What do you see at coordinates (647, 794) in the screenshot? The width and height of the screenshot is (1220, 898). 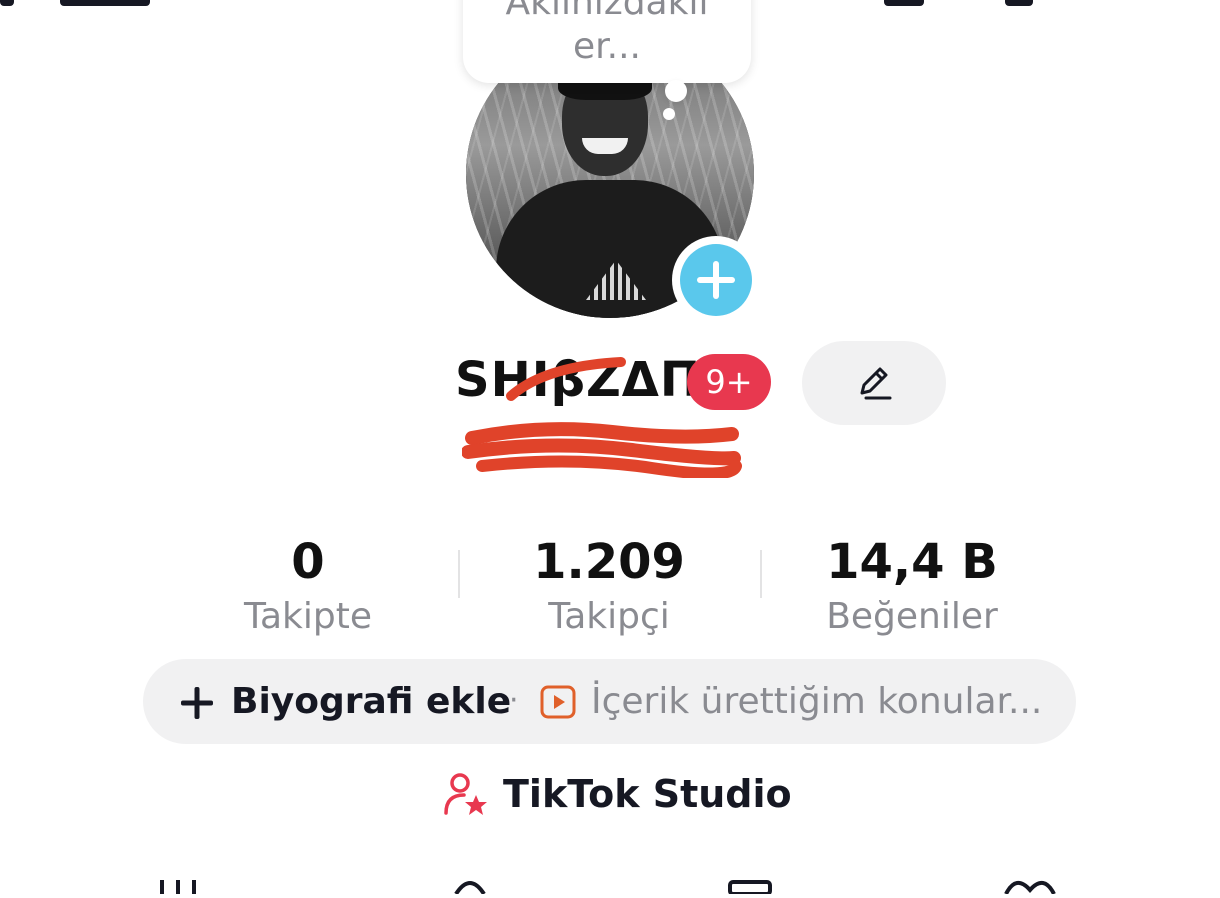 I see `tiktok-studio-link: TikTok Studio` at bounding box center [647, 794].